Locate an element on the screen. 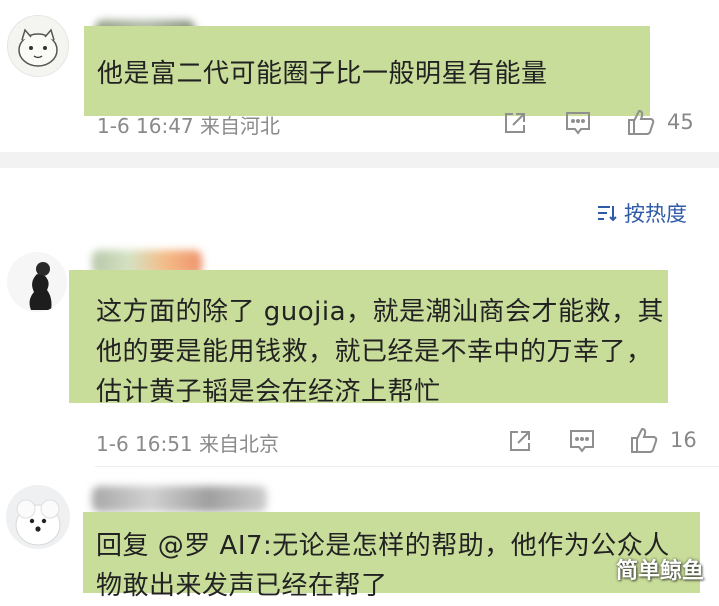 Image resolution: width=719 pixels, height=606 pixels. comment-line: 他是富二代可能圈子比一般明星有能量 is located at coordinates (322, 74).